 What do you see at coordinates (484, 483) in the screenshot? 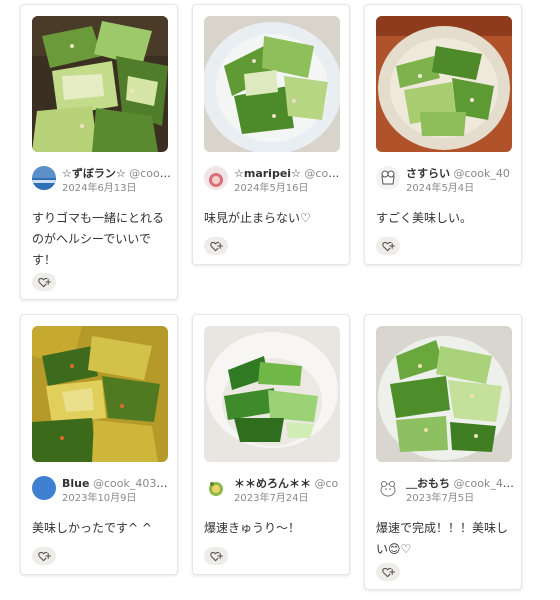
I see `user-handle: @cook_412` at bounding box center [484, 483].